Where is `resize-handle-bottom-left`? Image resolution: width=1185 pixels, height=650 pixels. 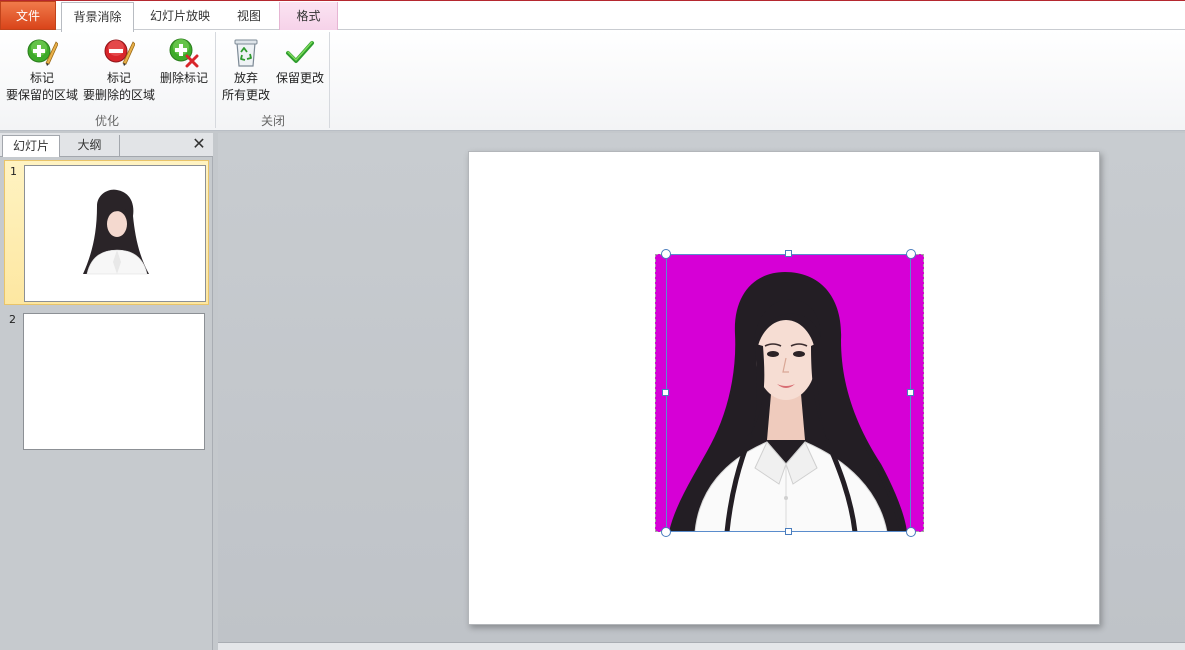
resize-handle-bottom-left is located at coordinates (666, 532).